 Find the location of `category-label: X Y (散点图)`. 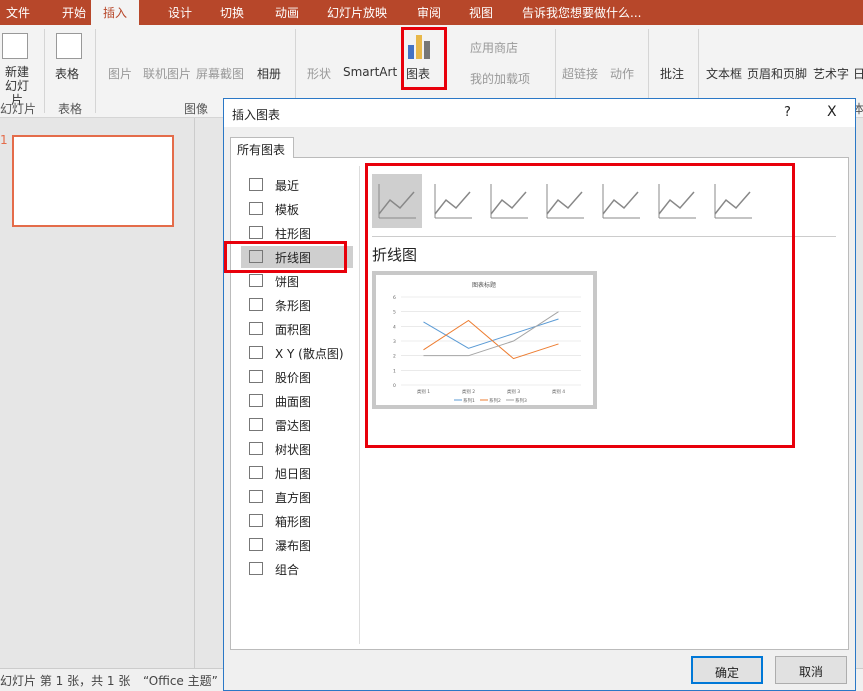

category-label: X Y (散点图) is located at coordinates (309, 354).